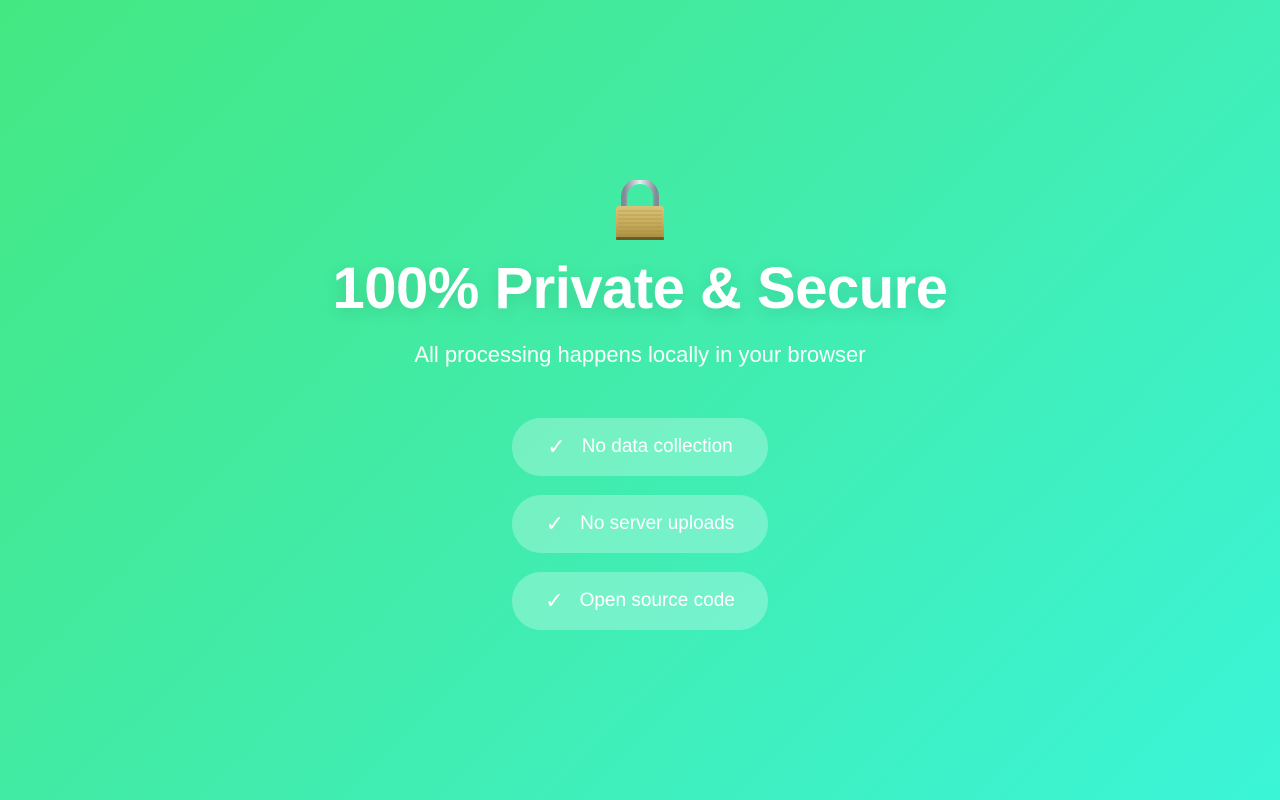  What do you see at coordinates (657, 600) in the screenshot?
I see `feature-label: Open source code` at bounding box center [657, 600].